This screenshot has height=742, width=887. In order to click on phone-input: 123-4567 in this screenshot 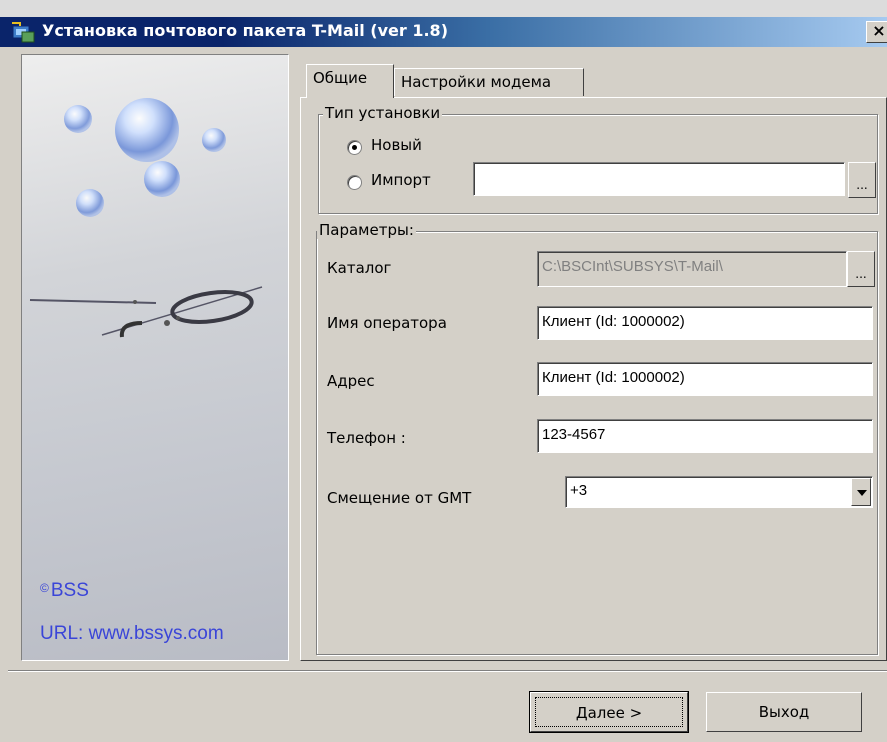, I will do `click(705, 436)`.